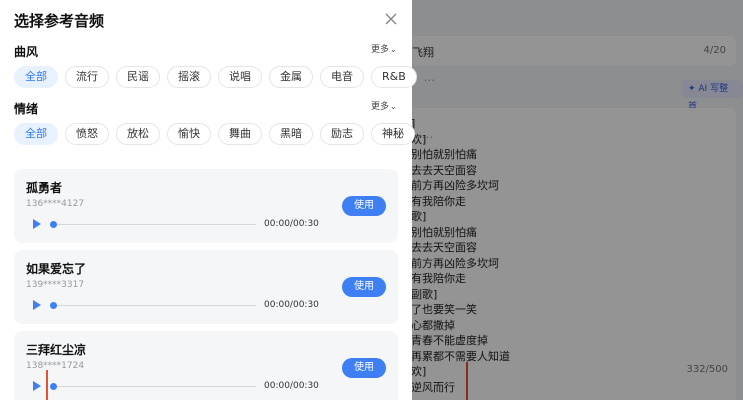 This screenshot has width=743, height=400. Describe the element at coordinates (206, 206) in the screenshot. I see `track-card: 孤勇者 136****4127 使用 00:00/00:30` at that location.